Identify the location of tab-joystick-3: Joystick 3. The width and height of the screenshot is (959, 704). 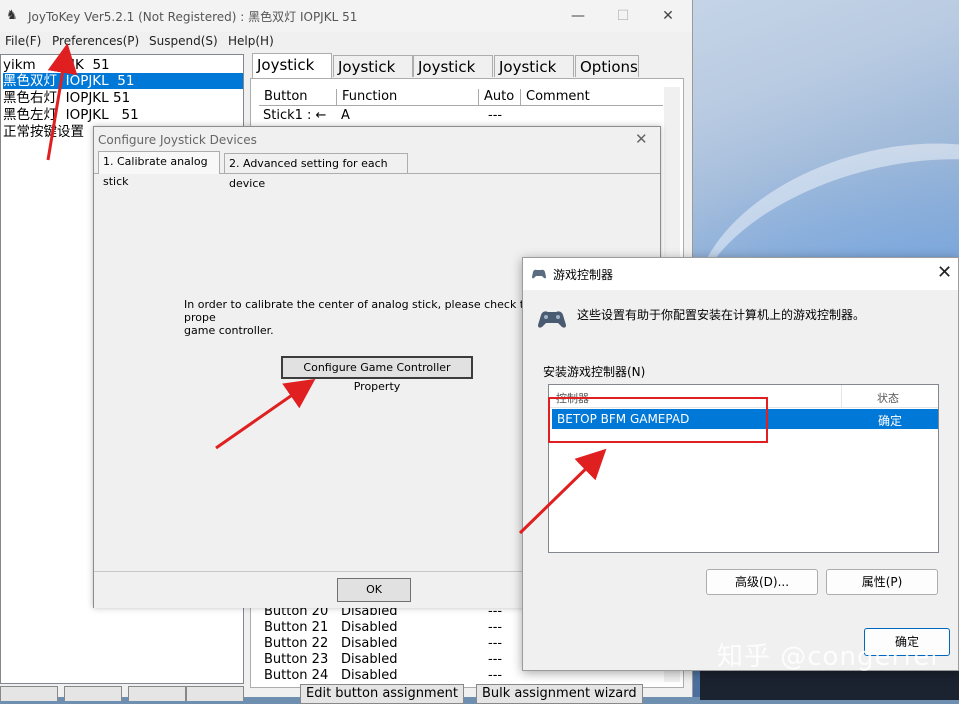
(453, 76).